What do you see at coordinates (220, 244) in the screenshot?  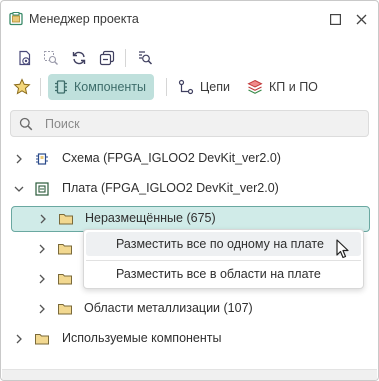 I see `menu-item-label: Разместить все по одному на плате` at bounding box center [220, 244].